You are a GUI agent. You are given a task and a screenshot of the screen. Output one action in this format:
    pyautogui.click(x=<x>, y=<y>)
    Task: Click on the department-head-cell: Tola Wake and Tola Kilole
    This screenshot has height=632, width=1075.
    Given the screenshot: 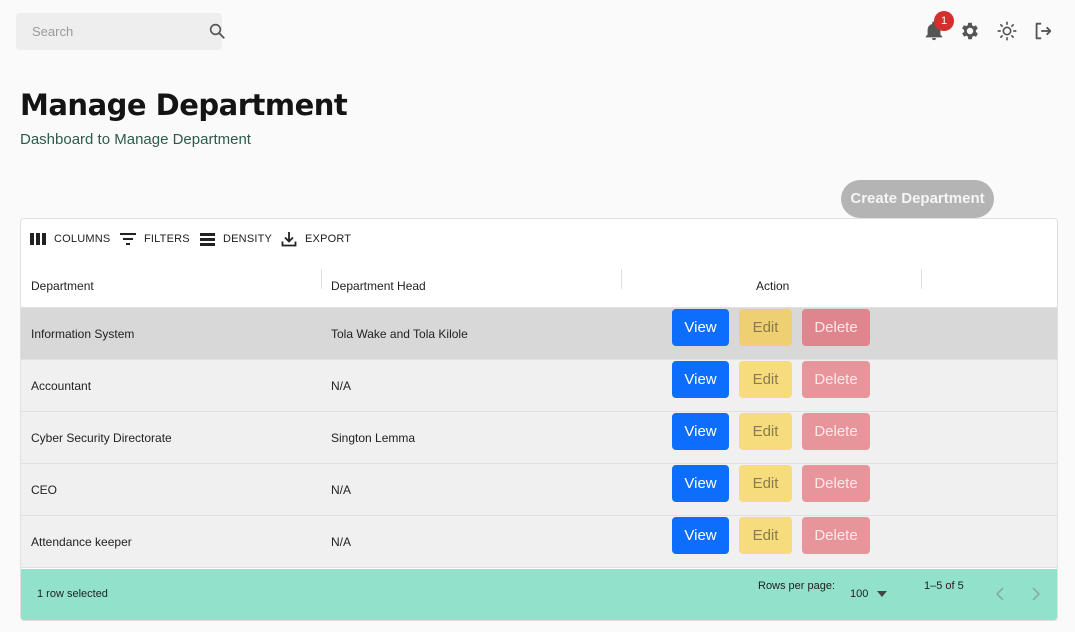 What is the action you would take?
    pyautogui.click(x=399, y=334)
    